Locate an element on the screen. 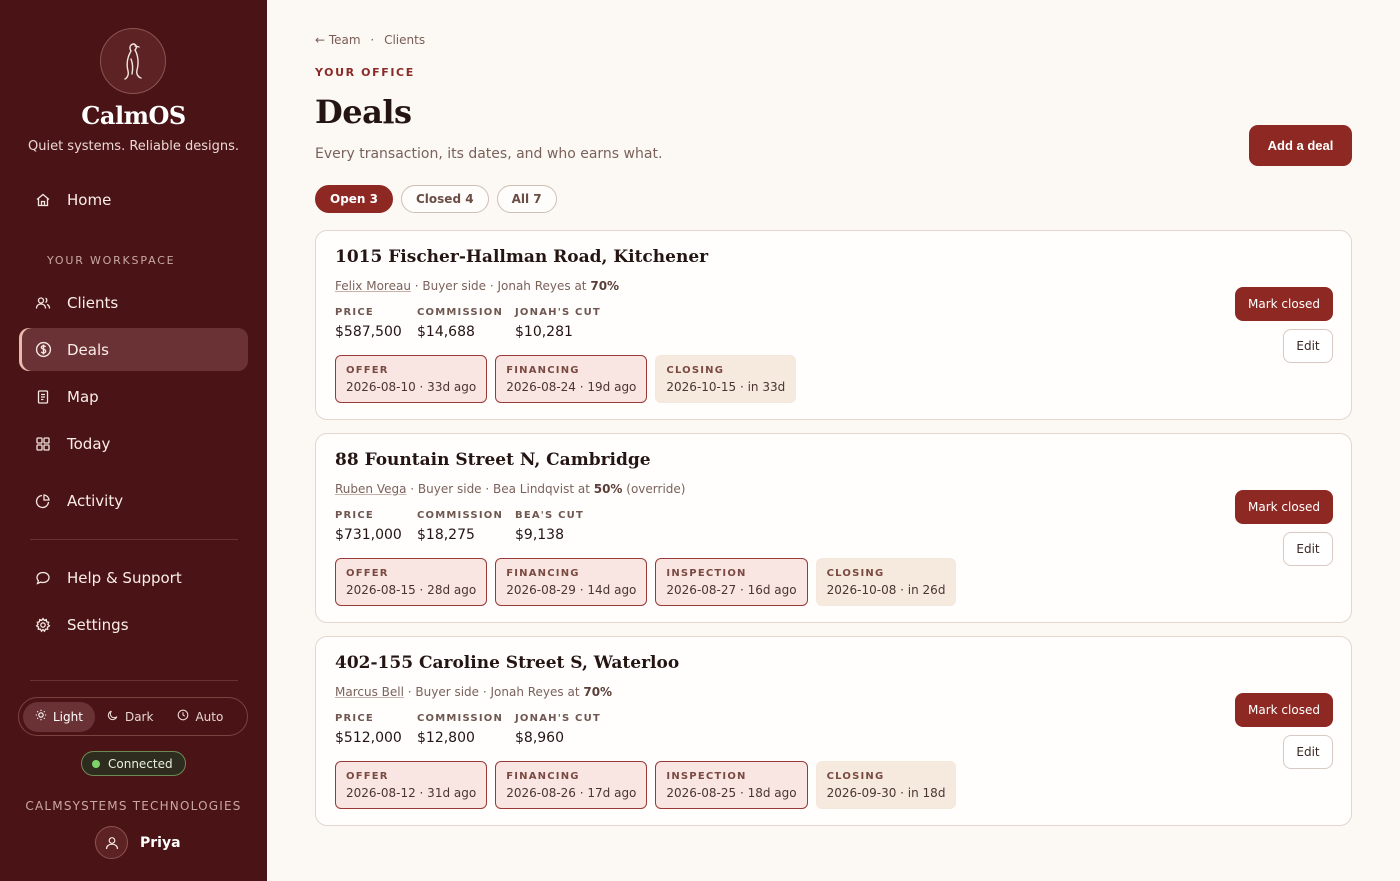 The width and height of the screenshot is (1400, 881). avatar is located at coordinates (111, 842).